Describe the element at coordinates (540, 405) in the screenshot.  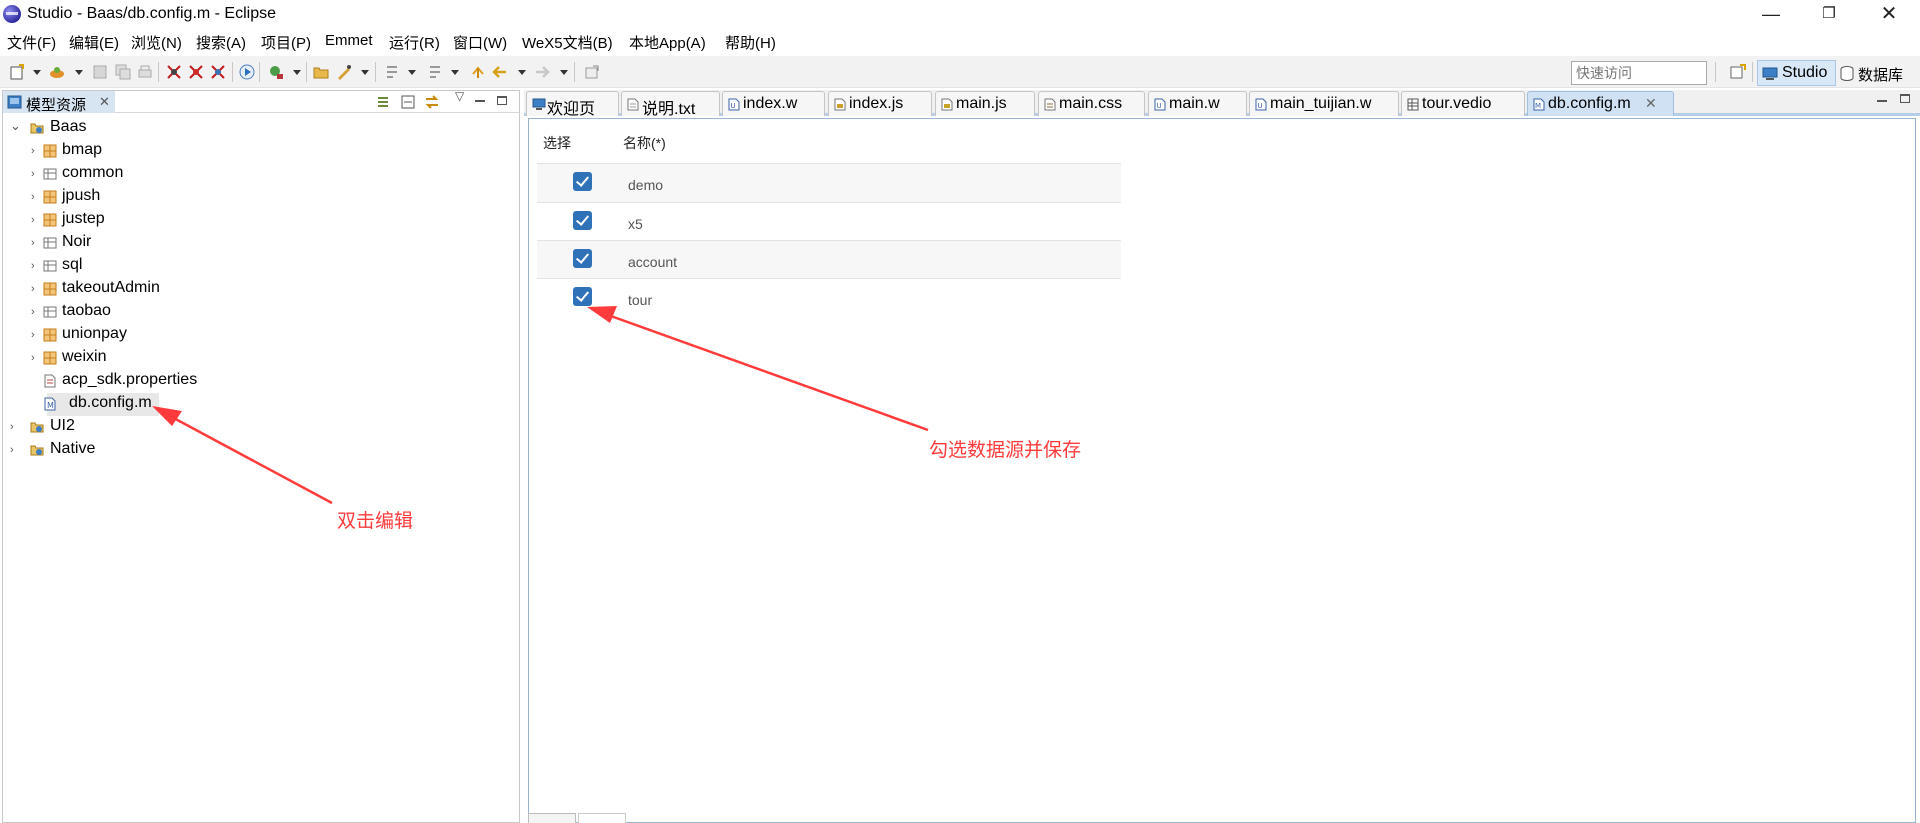
I see `annotation-arrows` at that location.